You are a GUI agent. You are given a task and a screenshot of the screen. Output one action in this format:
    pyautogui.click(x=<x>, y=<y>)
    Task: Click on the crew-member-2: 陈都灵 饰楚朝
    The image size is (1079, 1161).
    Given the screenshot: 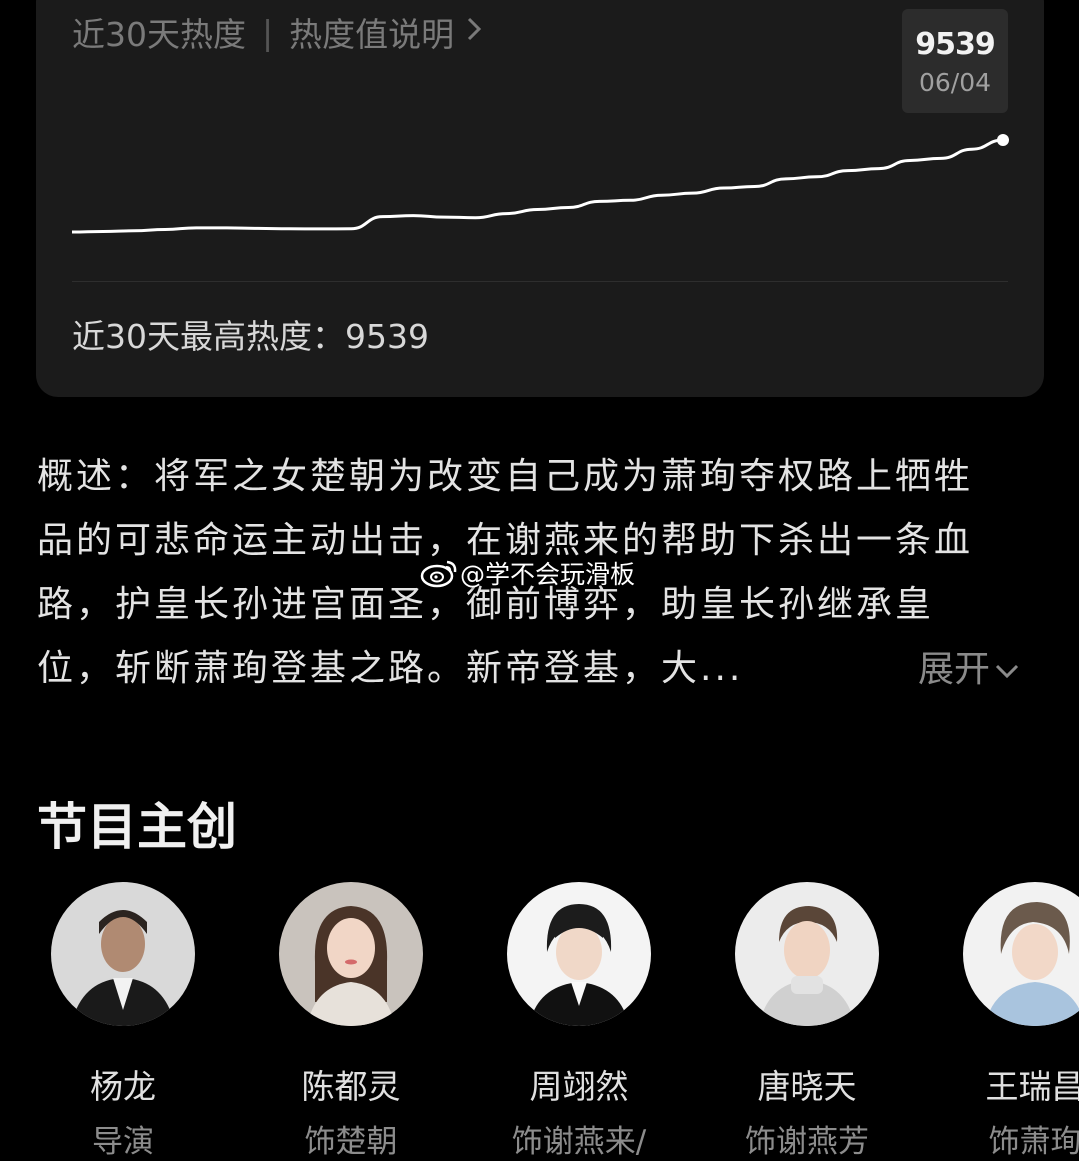 What is the action you would take?
    pyautogui.click(x=351, y=1021)
    